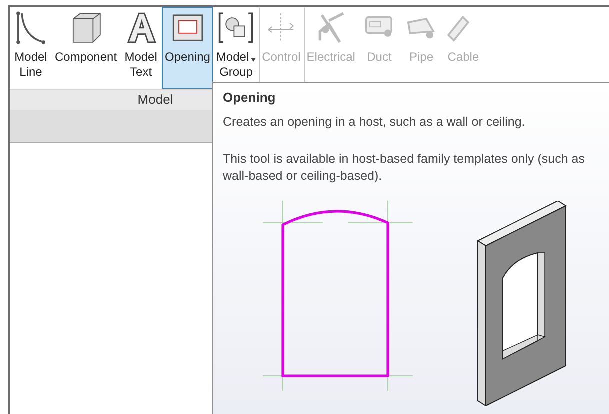 This screenshot has height=414, width=609. What do you see at coordinates (249, 98) in the screenshot?
I see `tooltip-title: Opening` at bounding box center [249, 98].